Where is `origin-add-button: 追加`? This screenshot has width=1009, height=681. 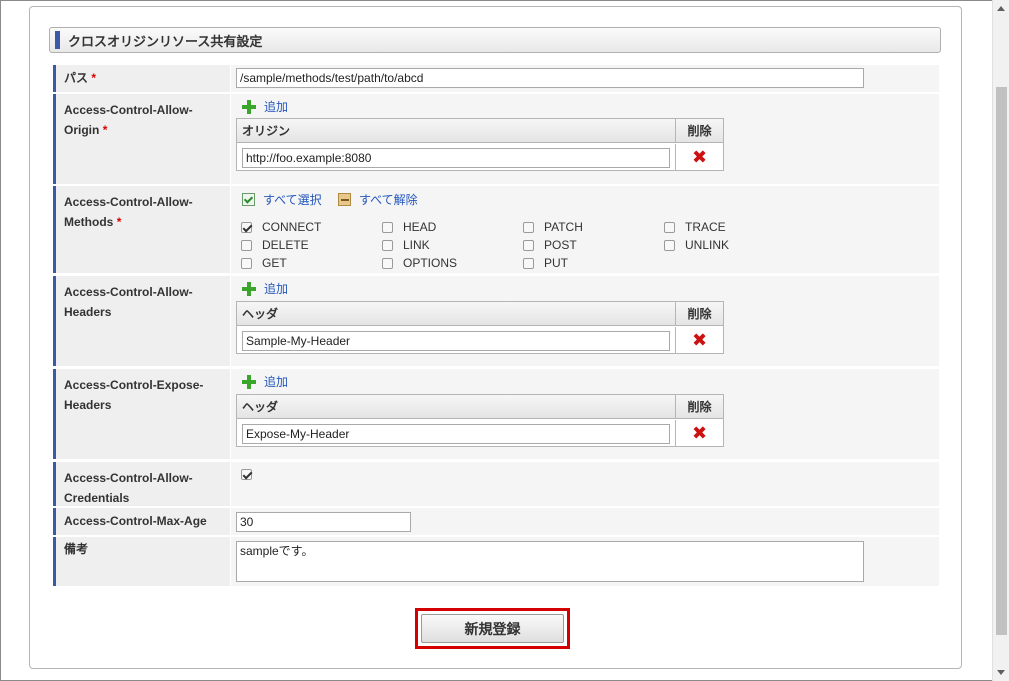 origin-add-button: 追加 is located at coordinates (265, 106).